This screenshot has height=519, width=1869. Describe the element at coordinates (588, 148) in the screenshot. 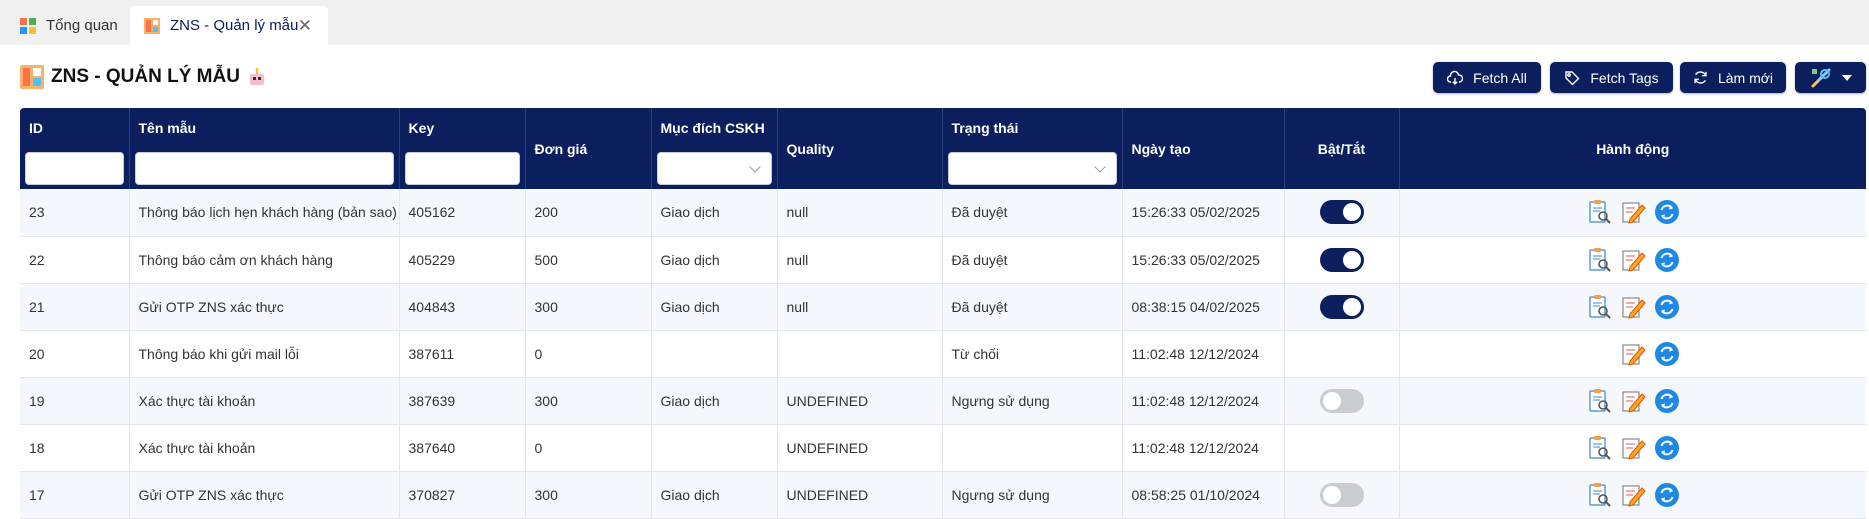

I see `column-header-price: Đơn giá` at that location.